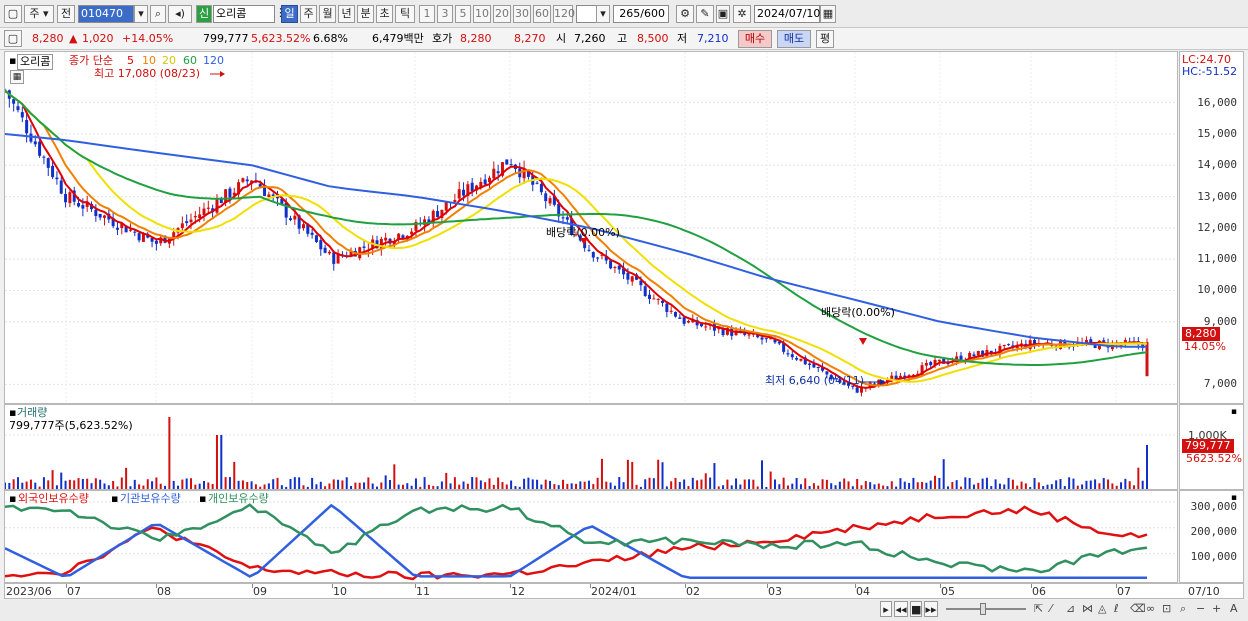 This screenshot has width=1248, height=621. Describe the element at coordinates (983, 609) in the screenshot. I see `zoom-slider-handle` at that location.